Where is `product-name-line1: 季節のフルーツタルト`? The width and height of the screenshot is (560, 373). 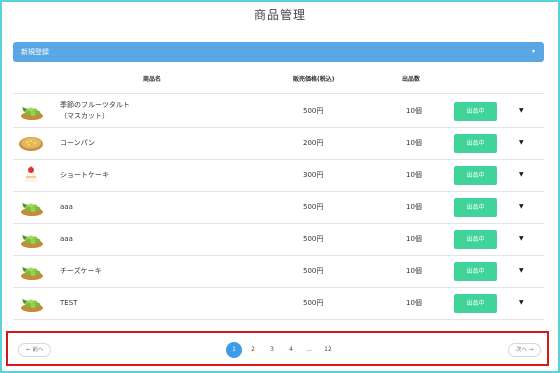 product-name-line1: 季節のフルーツタルト is located at coordinates (95, 105).